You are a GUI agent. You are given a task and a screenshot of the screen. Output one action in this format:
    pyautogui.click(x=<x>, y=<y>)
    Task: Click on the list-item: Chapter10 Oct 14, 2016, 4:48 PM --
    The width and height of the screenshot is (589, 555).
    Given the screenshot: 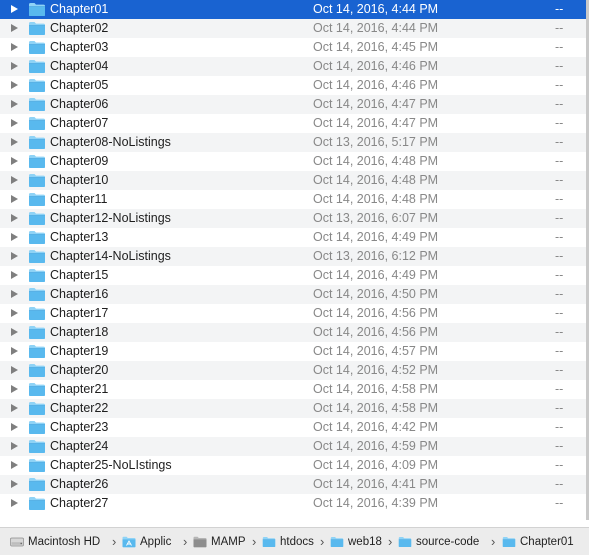 What is the action you would take?
    pyautogui.click(x=293, y=180)
    